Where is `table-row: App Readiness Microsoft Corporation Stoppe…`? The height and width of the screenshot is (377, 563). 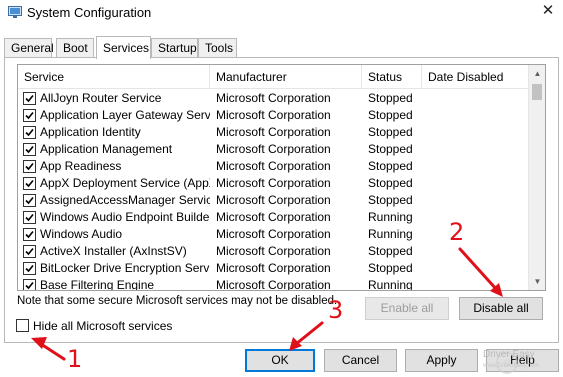 table-row: App Readiness Microsoft Corporation Stoppe… is located at coordinates (273, 166).